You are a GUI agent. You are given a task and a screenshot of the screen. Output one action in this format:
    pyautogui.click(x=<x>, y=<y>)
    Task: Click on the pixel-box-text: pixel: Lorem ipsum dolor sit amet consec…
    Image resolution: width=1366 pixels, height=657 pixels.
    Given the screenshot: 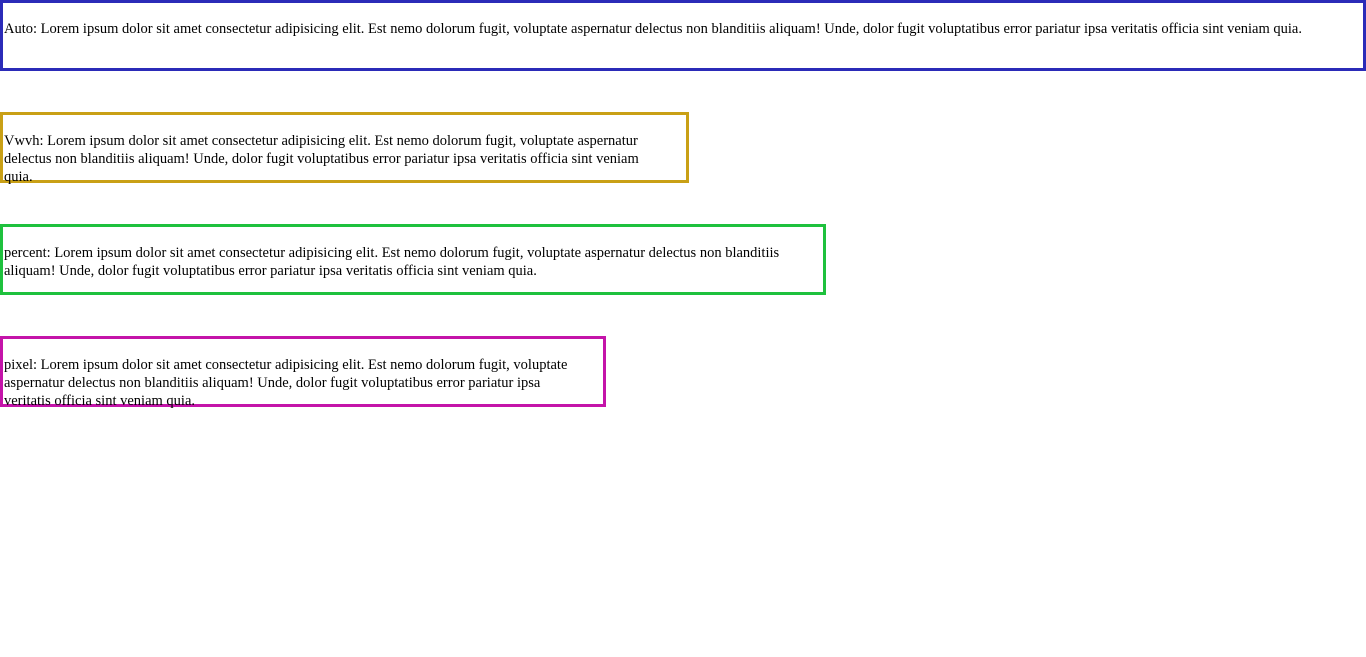 What is the action you would take?
    pyautogui.click(x=286, y=383)
    